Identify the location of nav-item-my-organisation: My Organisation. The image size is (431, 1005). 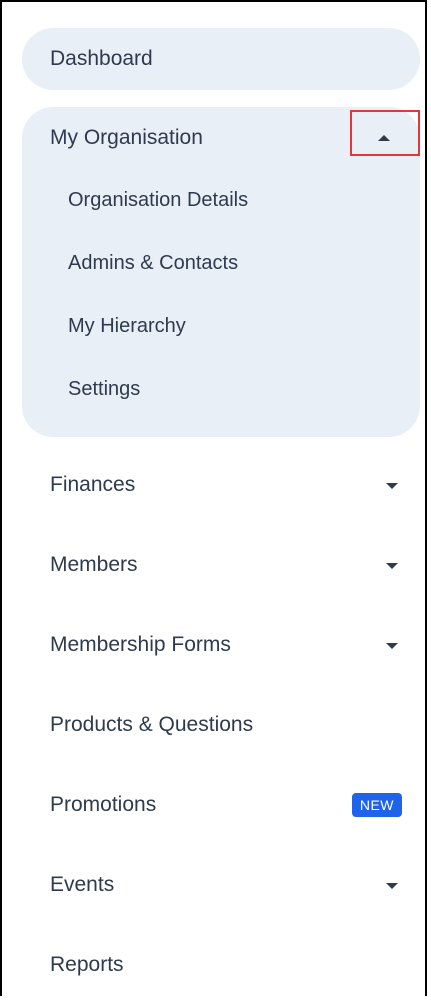
(221, 138).